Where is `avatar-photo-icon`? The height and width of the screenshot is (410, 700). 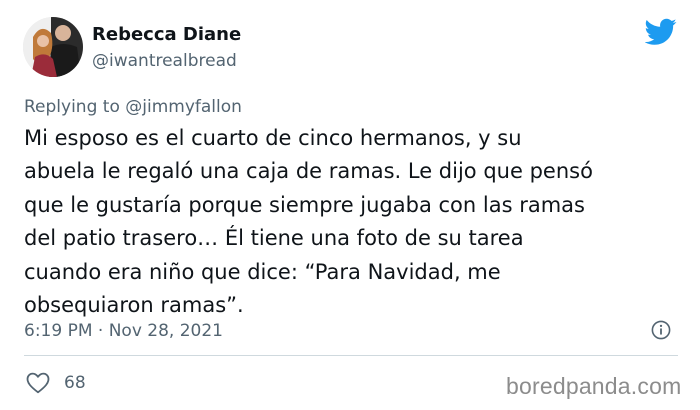
avatar-photo-icon is located at coordinates (53, 47).